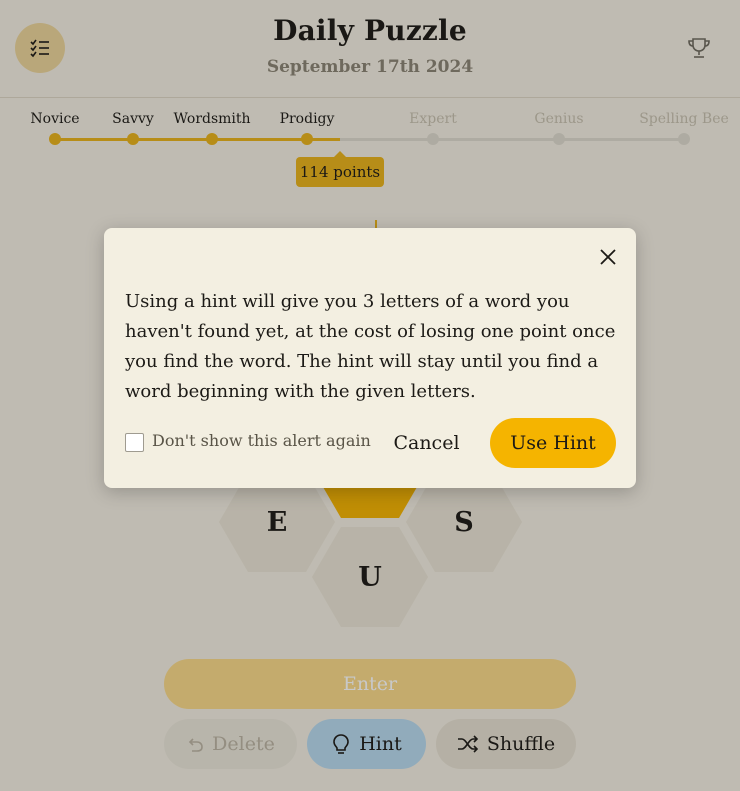  What do you see at coordinates (426, 443) in the screenshot?
I see `cancel-button: Cancel` at bounding box center [426, 443].